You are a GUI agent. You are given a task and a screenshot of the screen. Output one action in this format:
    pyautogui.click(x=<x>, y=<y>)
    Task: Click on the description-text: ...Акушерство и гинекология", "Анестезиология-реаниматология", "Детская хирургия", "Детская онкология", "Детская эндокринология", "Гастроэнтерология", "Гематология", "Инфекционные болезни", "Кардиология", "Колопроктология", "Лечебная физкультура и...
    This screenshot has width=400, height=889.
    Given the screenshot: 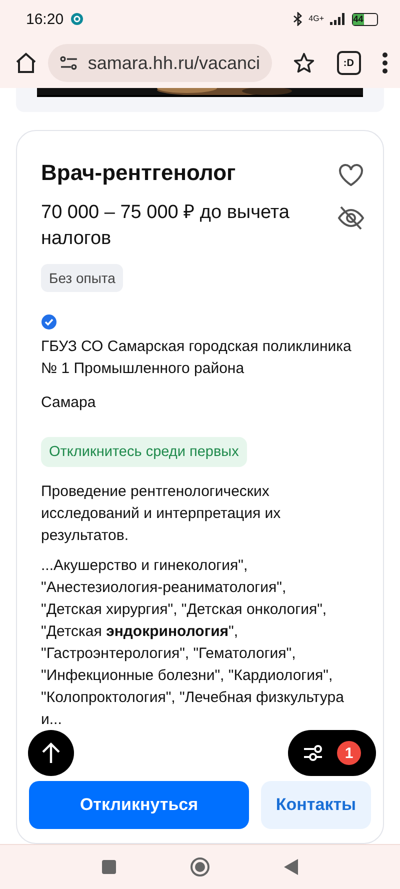 What is the action you would take?
    pyautogui.click(x=193, y=643)
    